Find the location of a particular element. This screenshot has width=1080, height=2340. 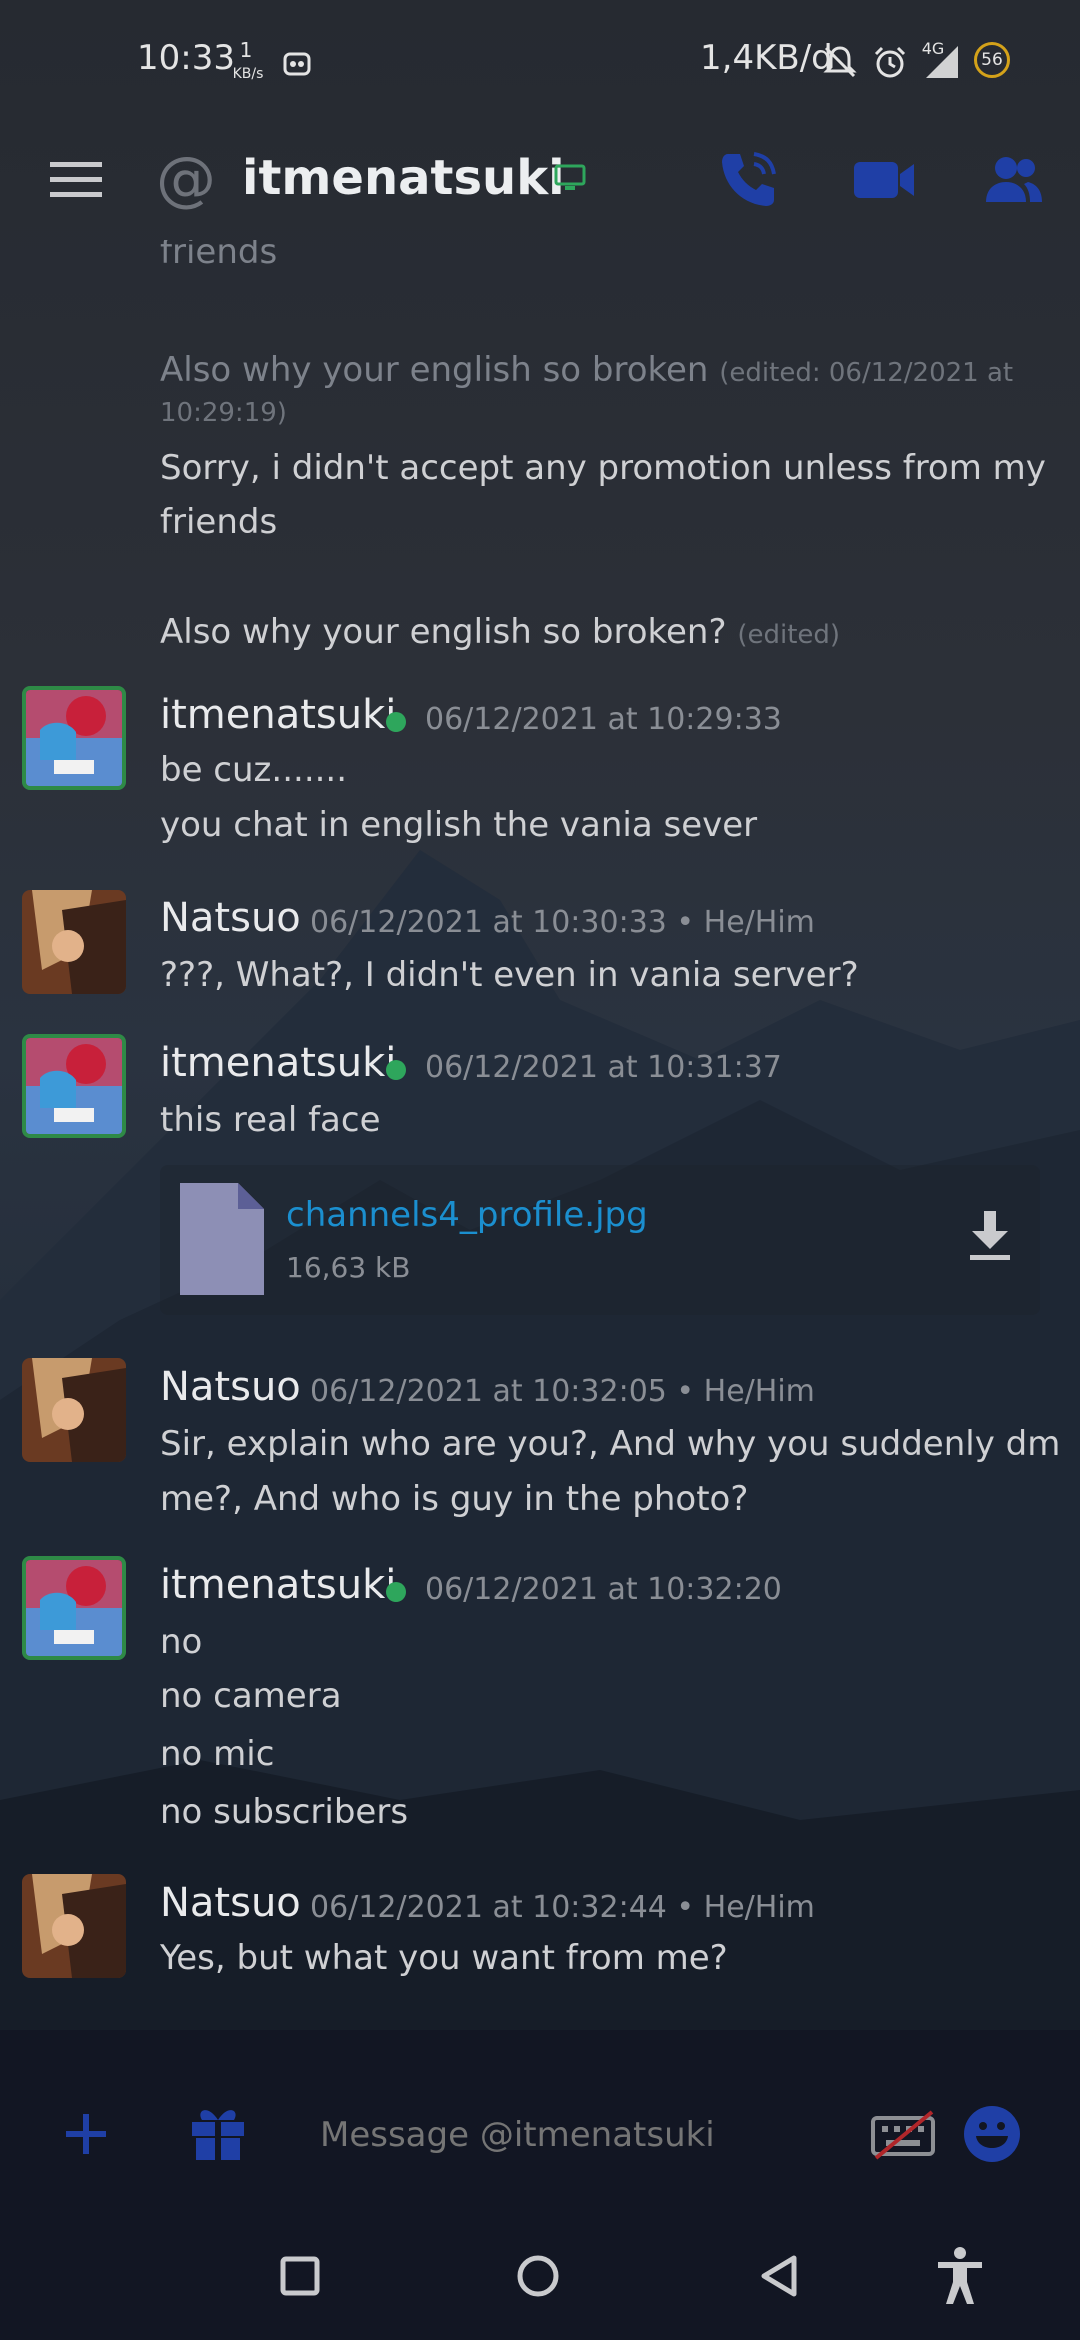

status-speed-unit: KB/s is located at coordinates (248, 74).